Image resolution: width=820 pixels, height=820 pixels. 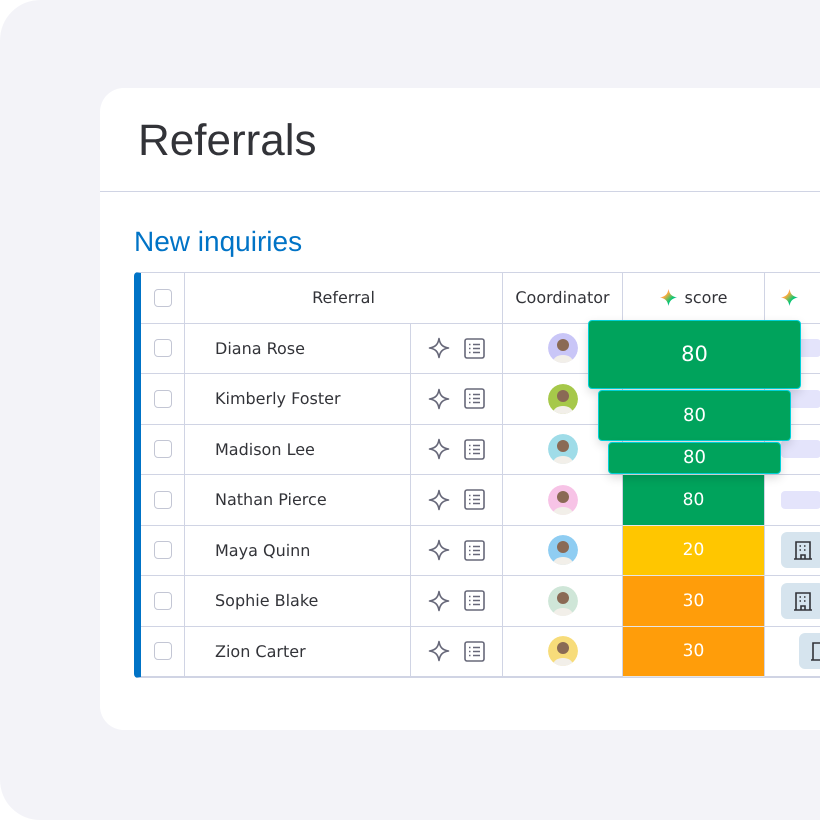 I want to click on page-title: Referrals, so click(x=227, y=141).